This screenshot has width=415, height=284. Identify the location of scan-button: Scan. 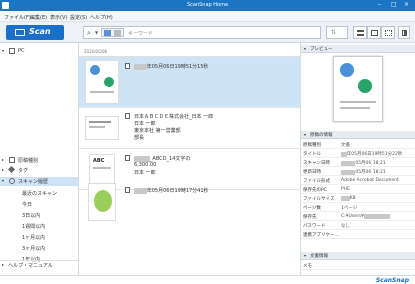
(35, 32).